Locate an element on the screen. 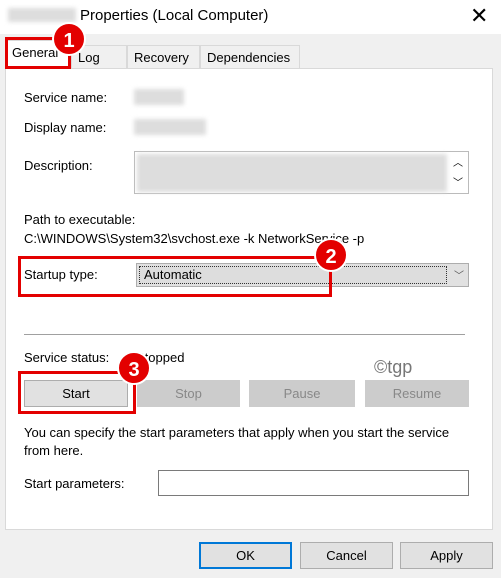  step-badge-3: 3 is located at coordinates (134, 368).